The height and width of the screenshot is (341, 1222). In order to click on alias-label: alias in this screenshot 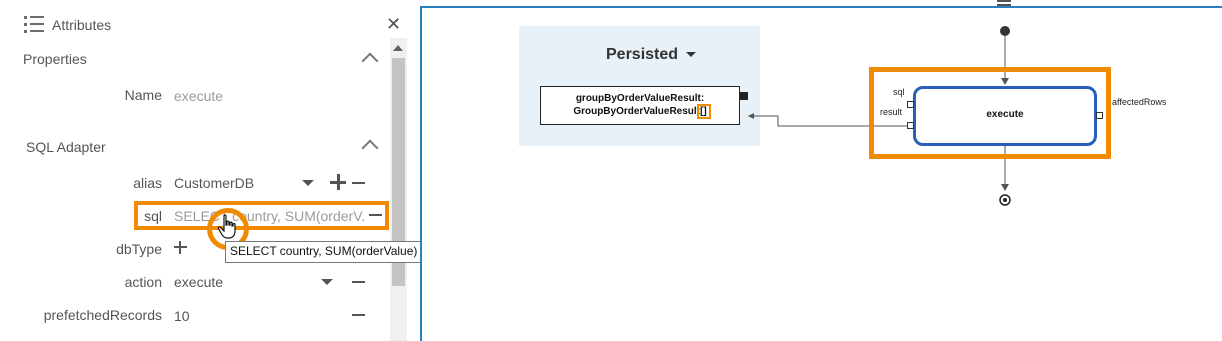, I will do `click(147, 183)`.